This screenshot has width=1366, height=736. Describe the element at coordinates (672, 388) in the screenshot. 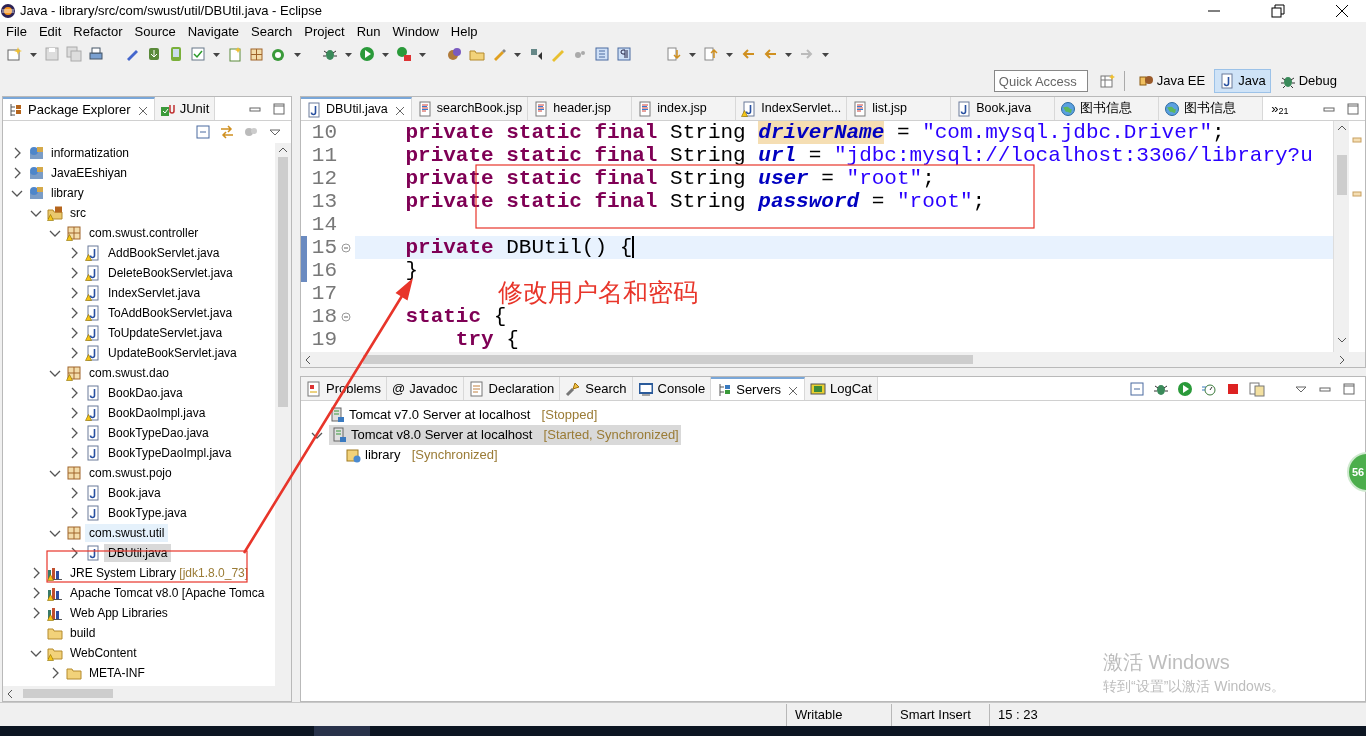

I see `view-tab: Console` at that location.